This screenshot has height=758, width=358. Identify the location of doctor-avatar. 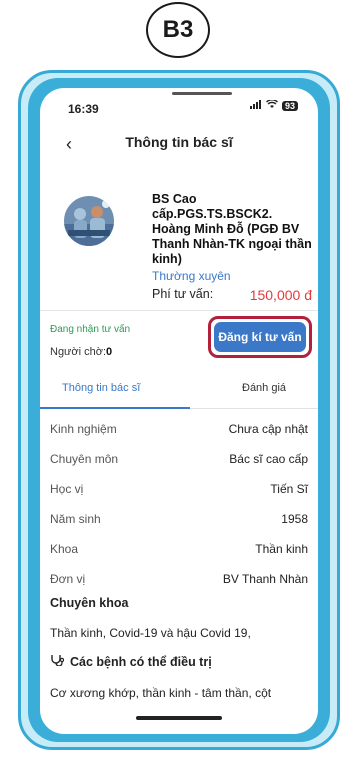
(89, 221).